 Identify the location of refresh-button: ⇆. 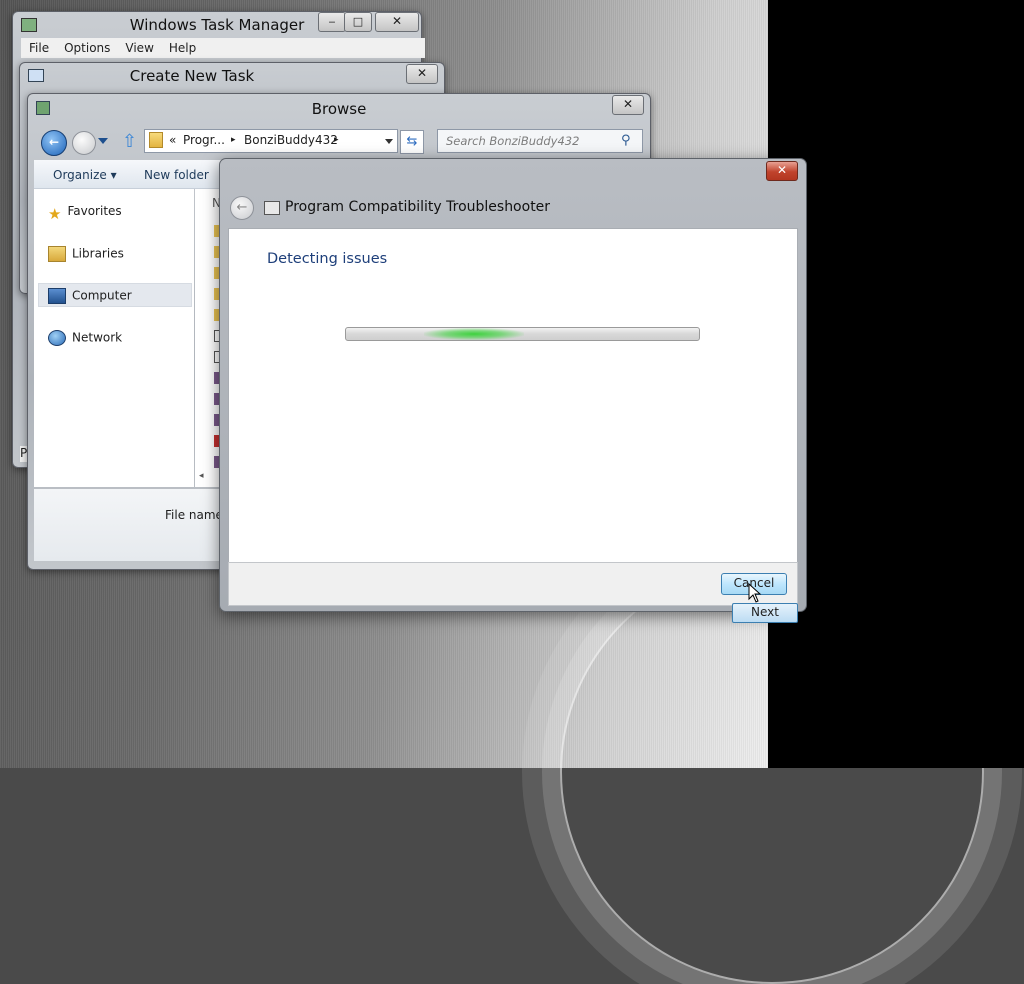
(412, 142).